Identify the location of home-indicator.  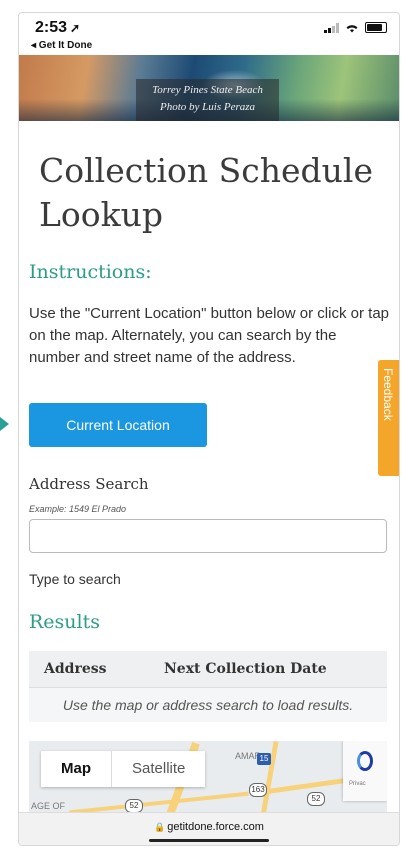
(209, 840).